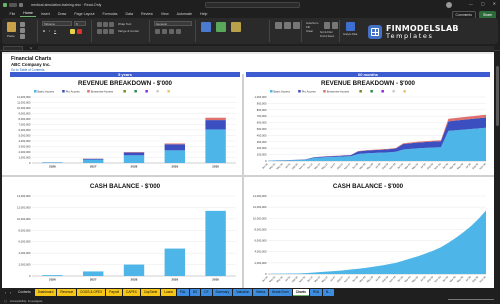 Image resolution: width=500 pixels, height=304 pixels. I want to click on vertical-scrollbar, so click(497, 170).